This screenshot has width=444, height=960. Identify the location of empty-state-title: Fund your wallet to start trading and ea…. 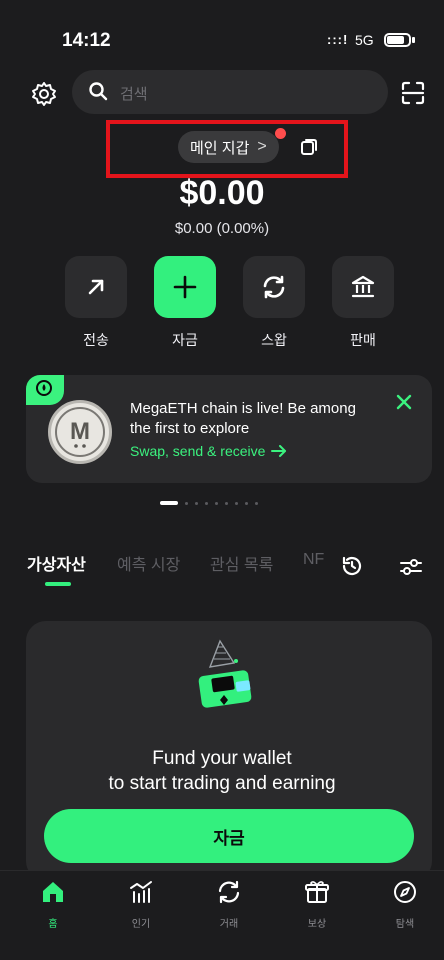
(222, 771).